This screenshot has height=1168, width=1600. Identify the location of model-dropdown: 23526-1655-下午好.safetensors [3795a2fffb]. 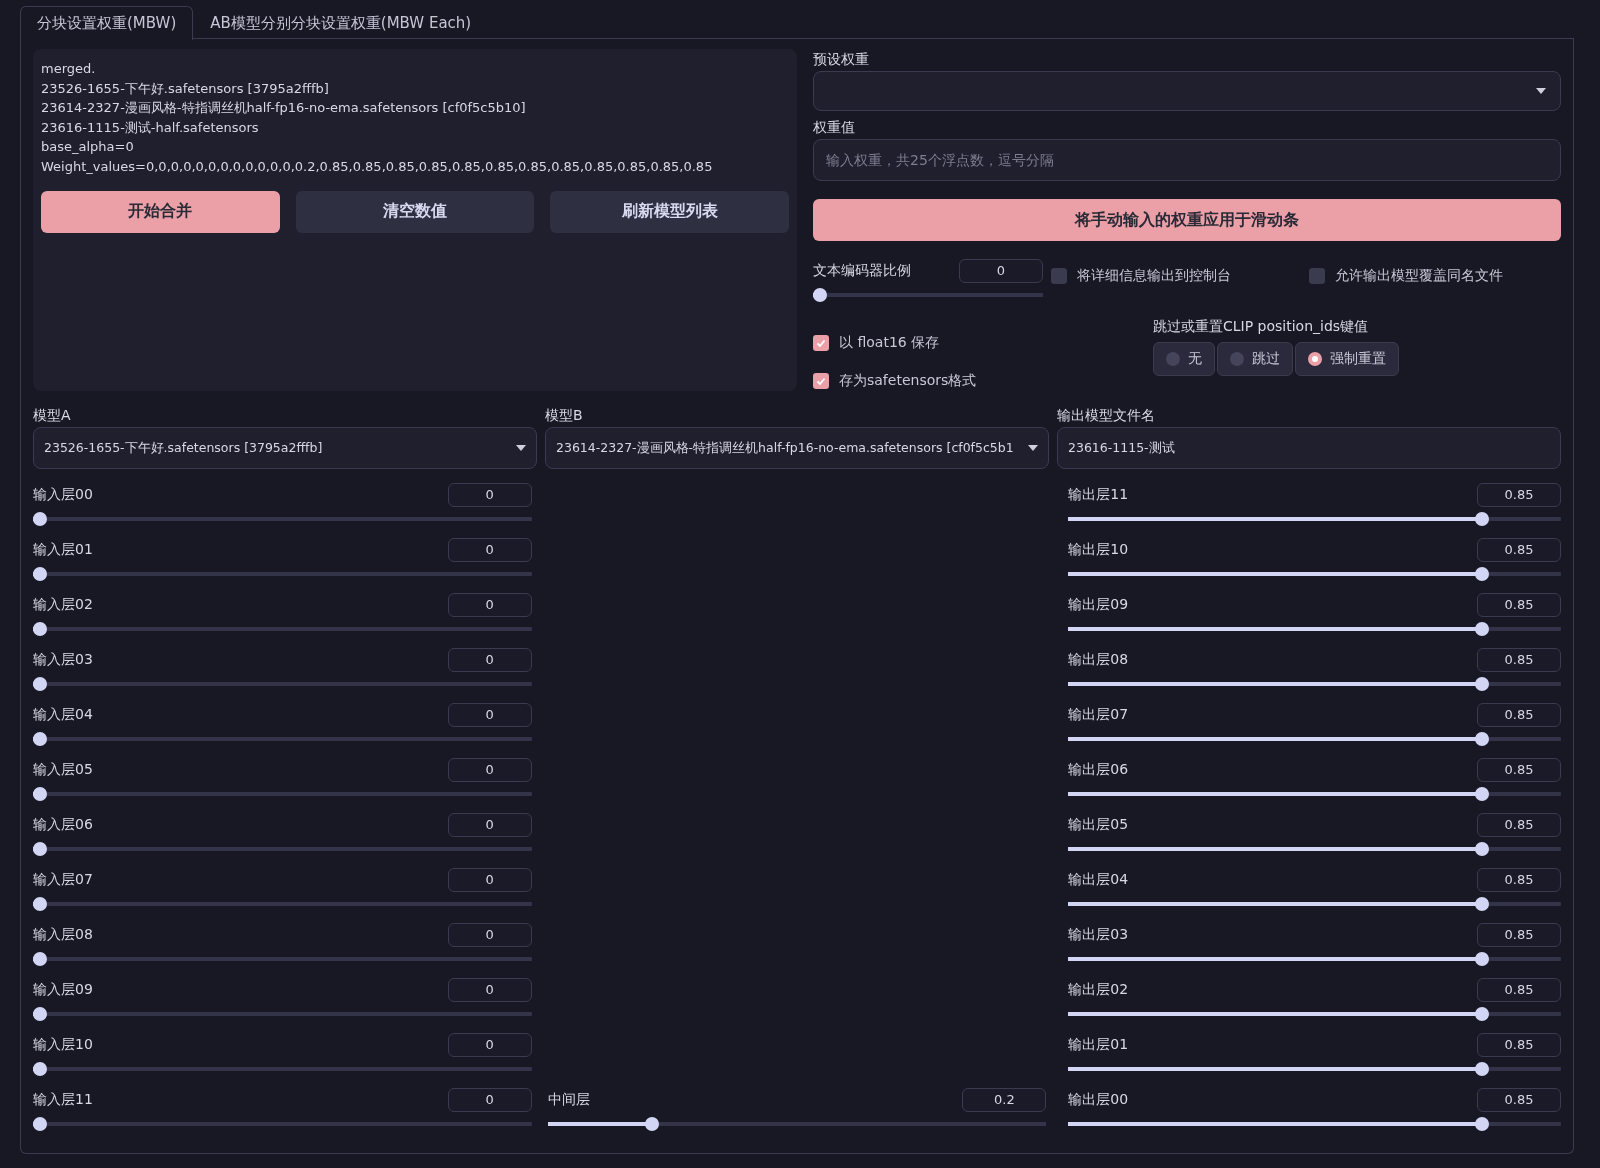
(285, 448).